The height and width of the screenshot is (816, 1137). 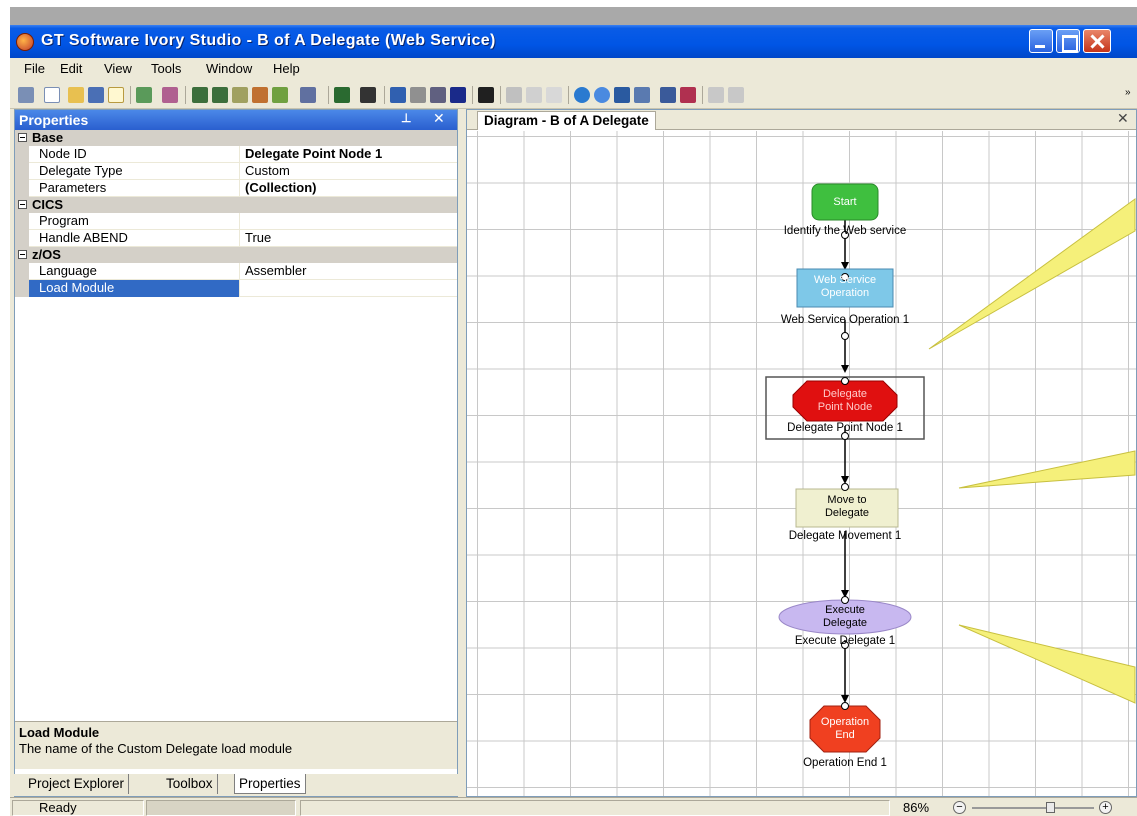 What do you see at coordinates (236, 188) in the screenshot?
I see `property-row: Parameters (Collection)` at bounding box center [236, 188].